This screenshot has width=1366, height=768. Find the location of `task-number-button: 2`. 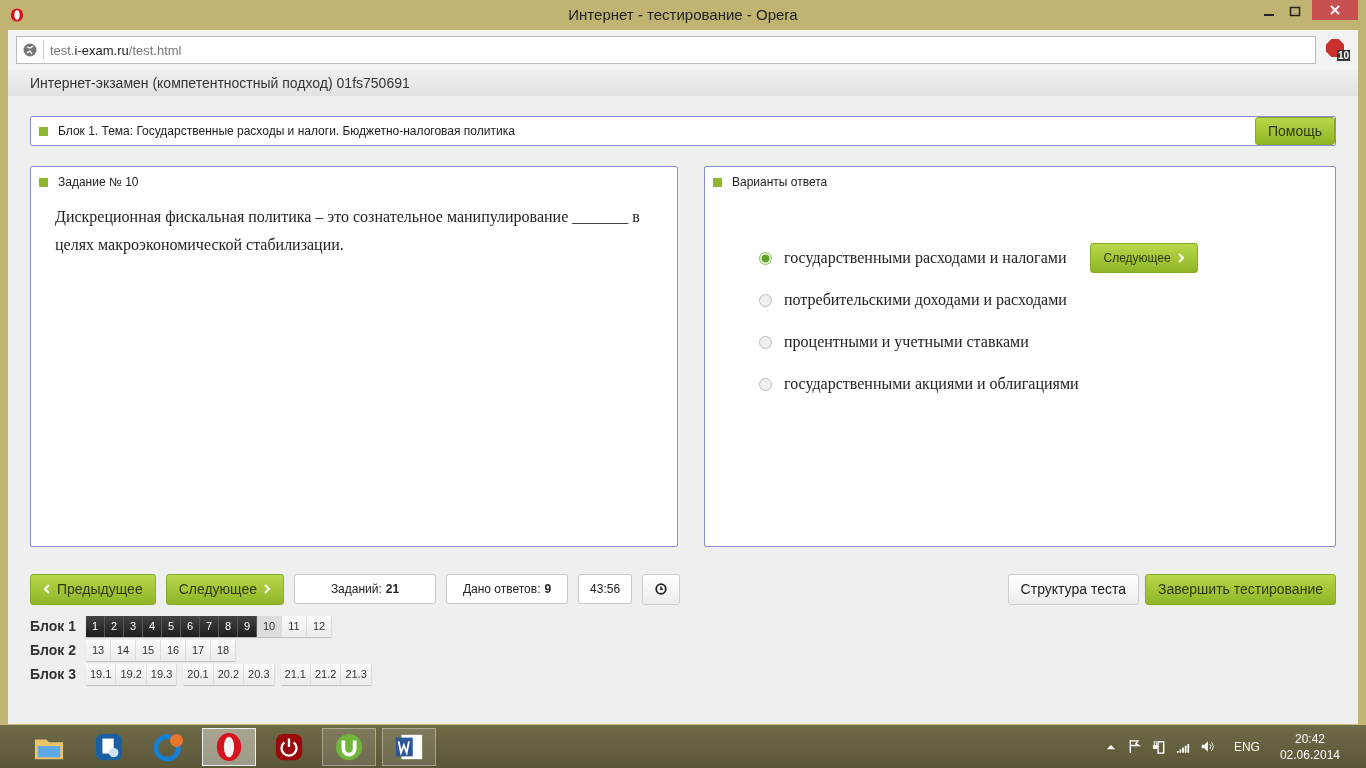

task-number-button: 2 is located at coordinates (114, 626).